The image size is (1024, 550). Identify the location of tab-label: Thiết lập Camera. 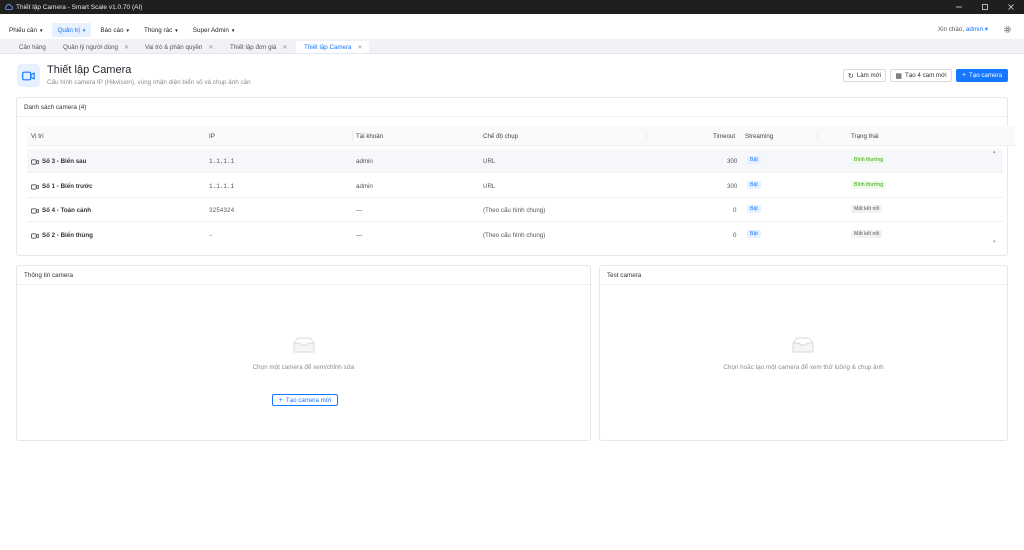
(328, 47).